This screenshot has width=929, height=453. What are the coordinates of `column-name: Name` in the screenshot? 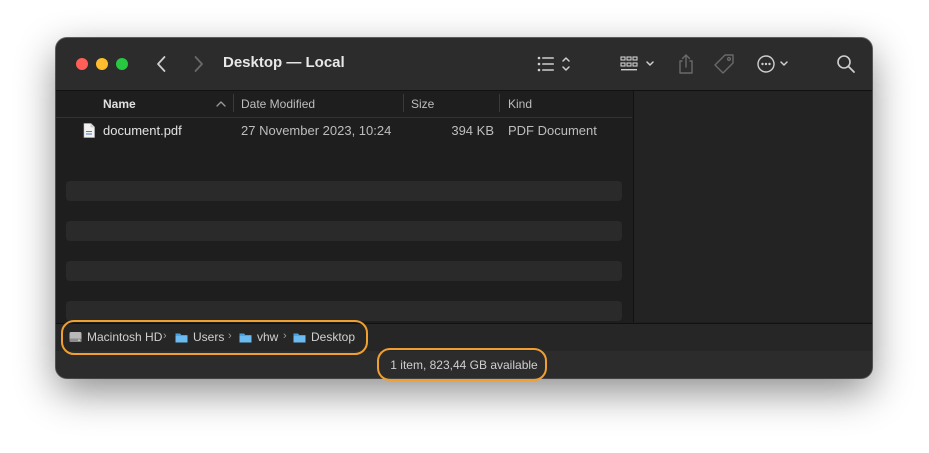 It's located at (119, 104).